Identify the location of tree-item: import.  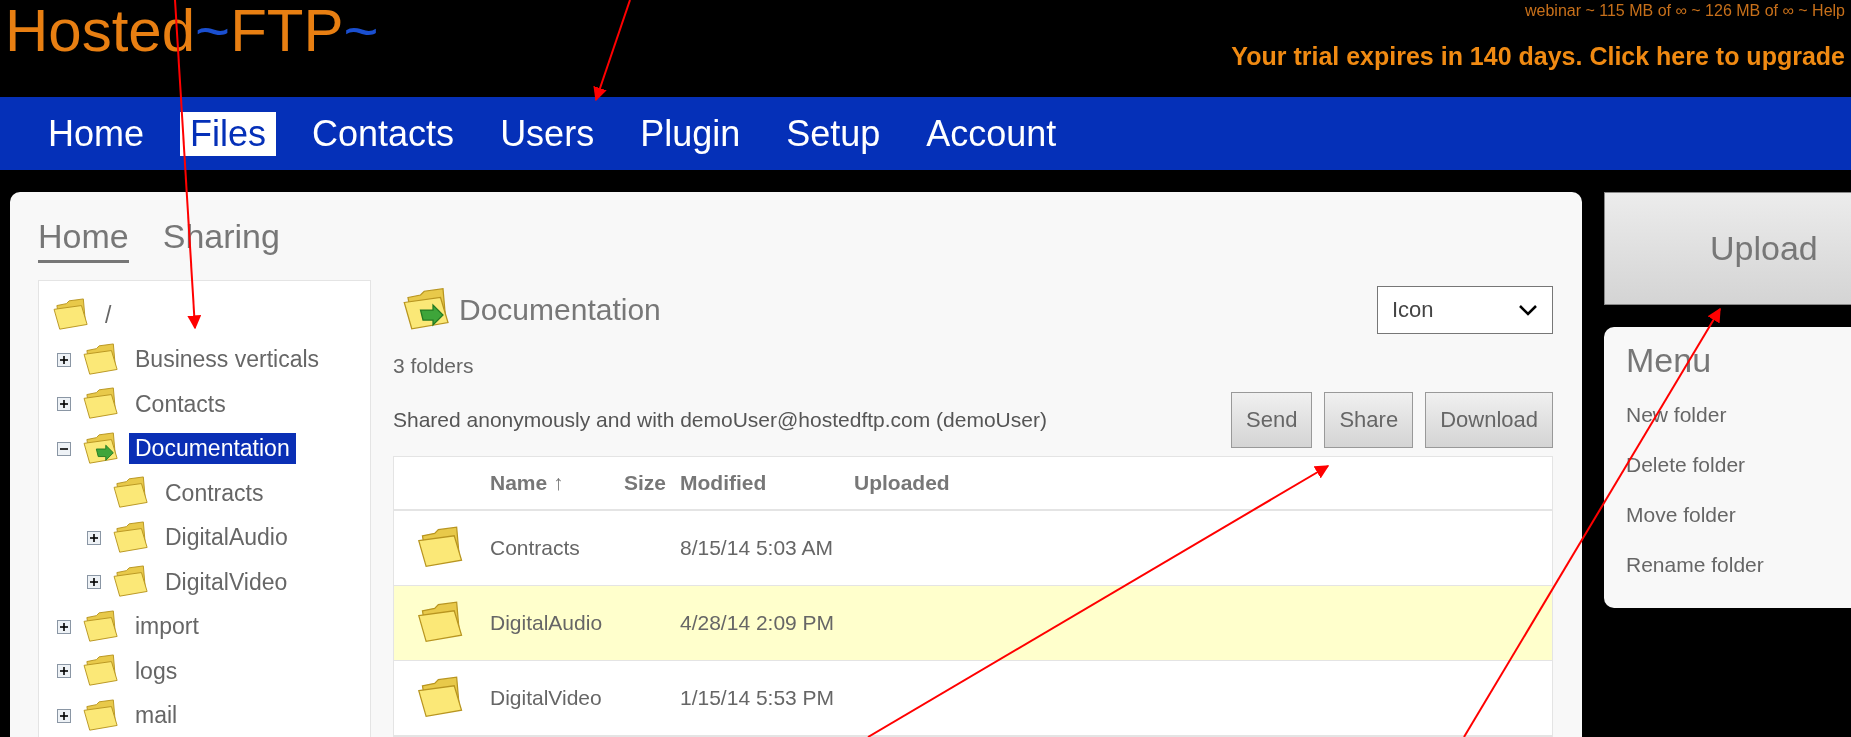
(167, 627).